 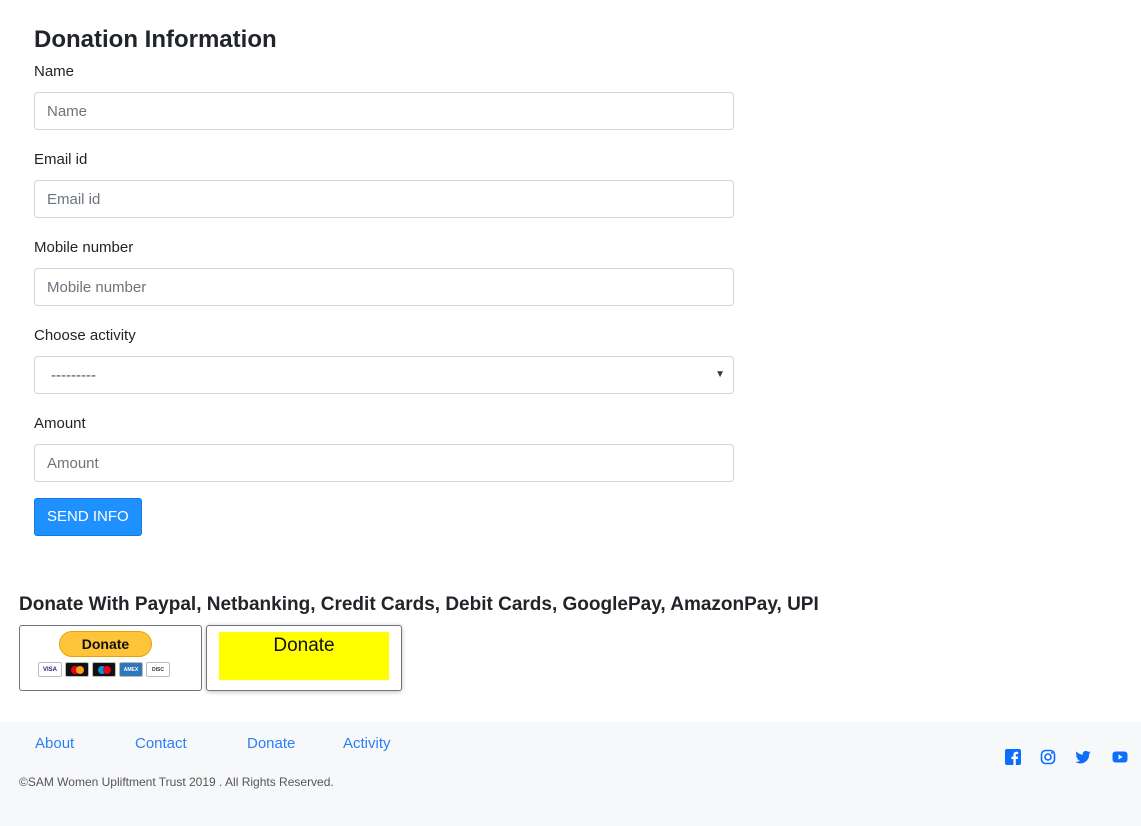 I want to click on paypal-donate-button: Donate, so click(x=105, y=644).